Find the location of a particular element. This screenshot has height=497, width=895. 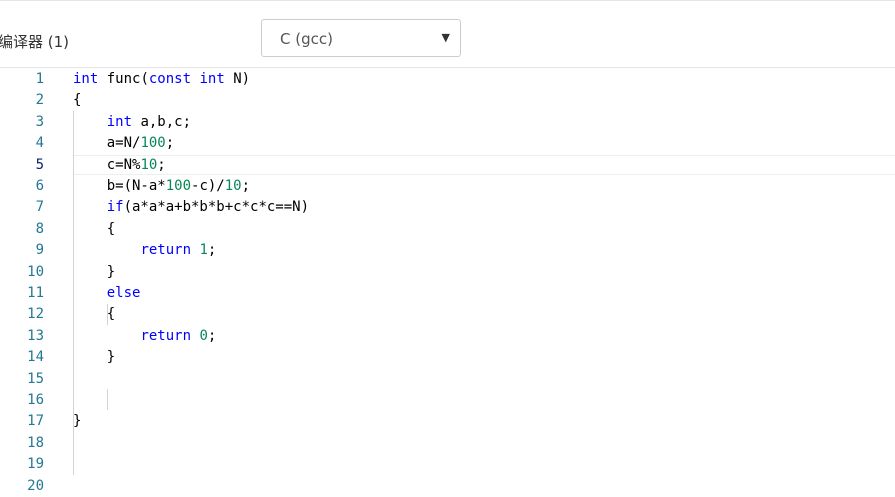

code-token: -c)/ is located at coordinates (208, 186).